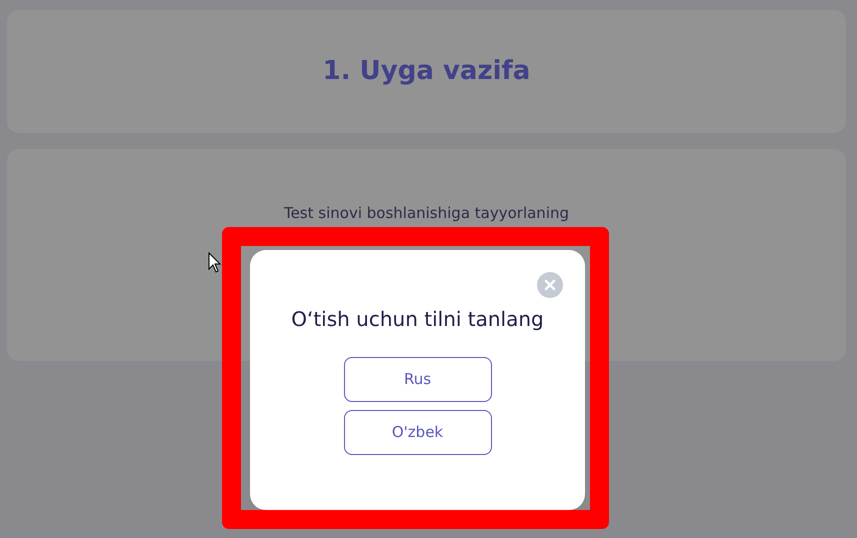 This screenshot has width=857, height=538. I want to click on language-button: Rus, so click(418, 379).